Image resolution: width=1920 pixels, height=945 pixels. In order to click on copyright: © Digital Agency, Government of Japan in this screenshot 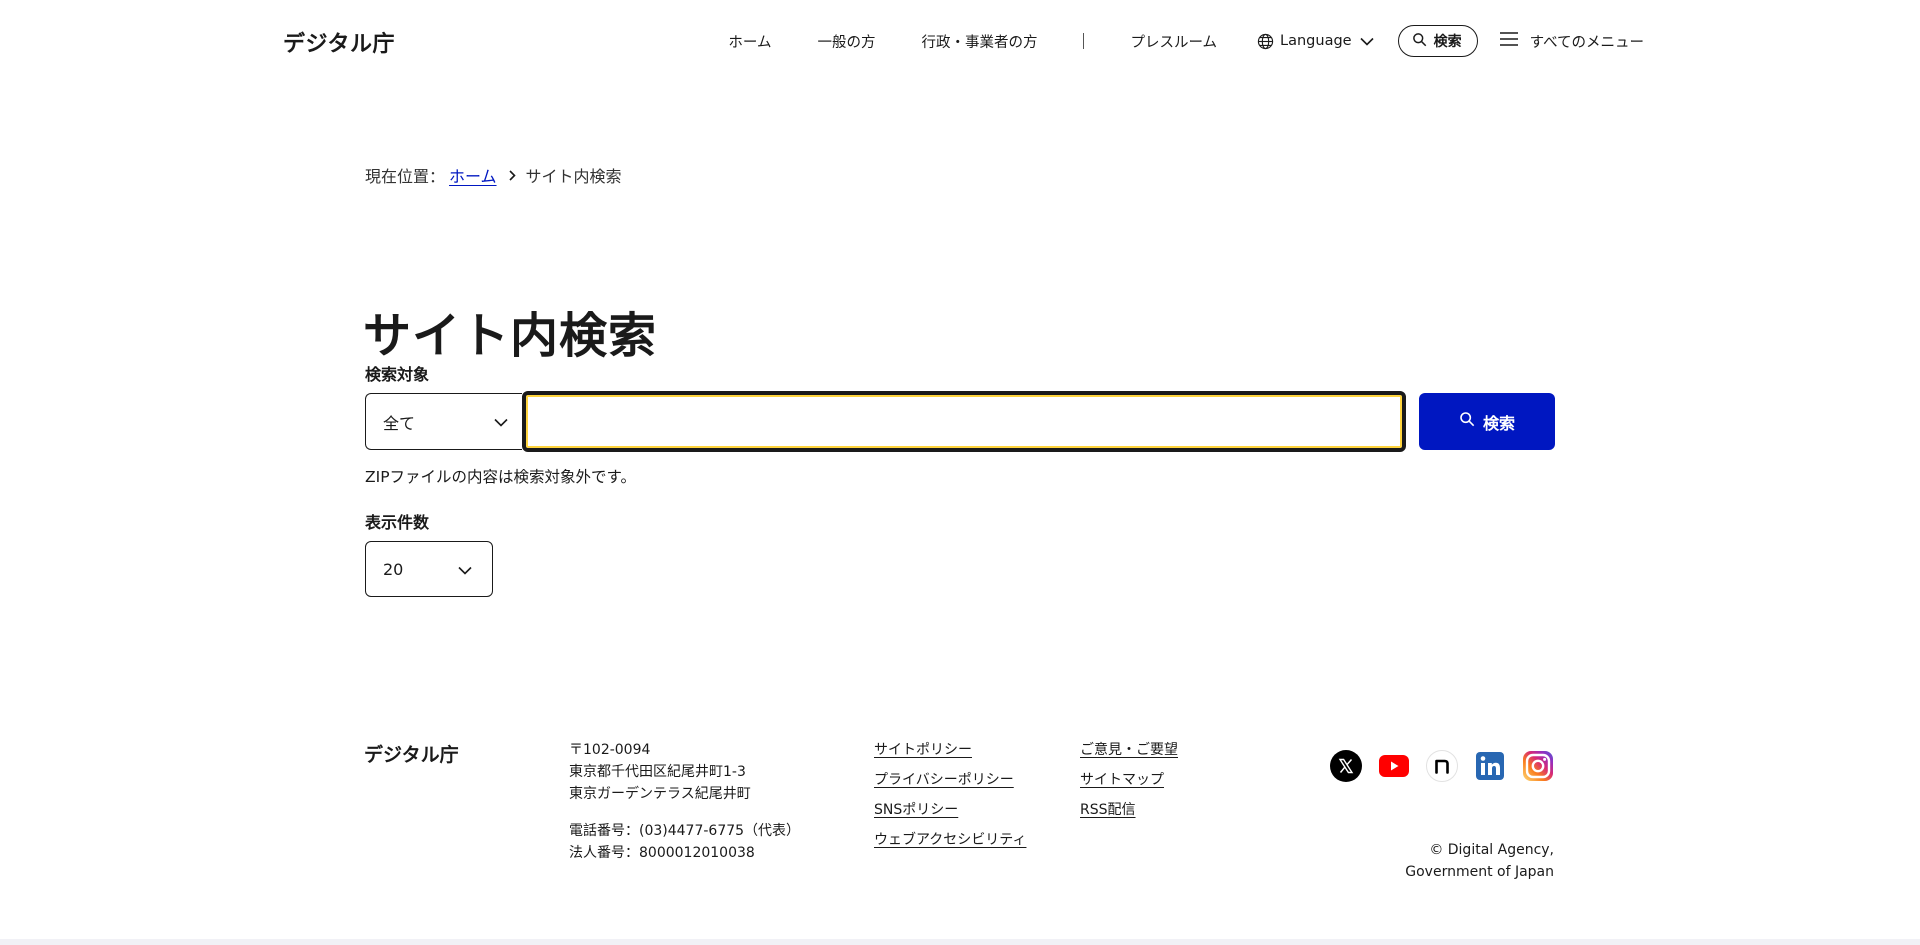, I will do `click(1479, 861)`.